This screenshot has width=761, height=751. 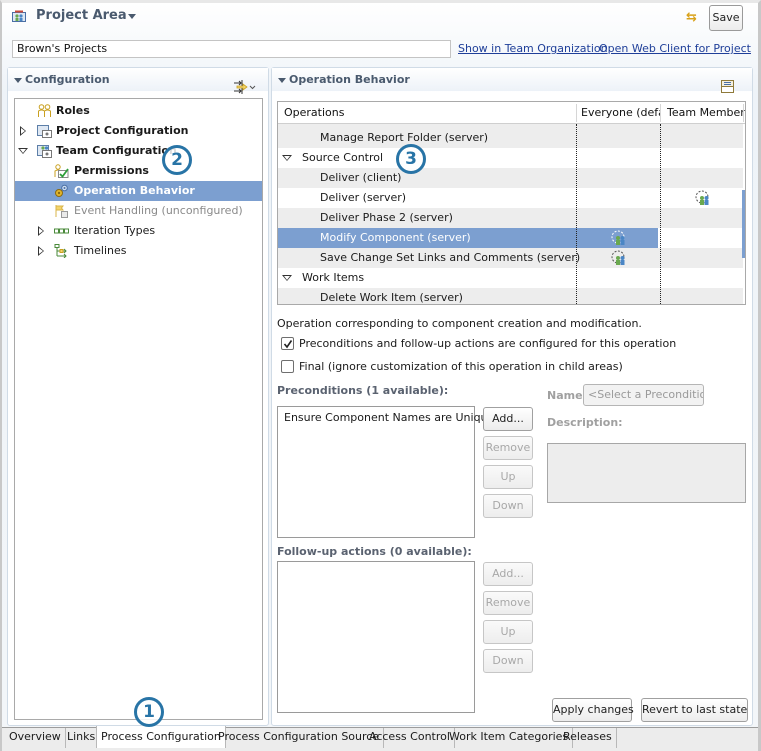 I want to click on followup-down-button: Down, so click(x=508, y=661).